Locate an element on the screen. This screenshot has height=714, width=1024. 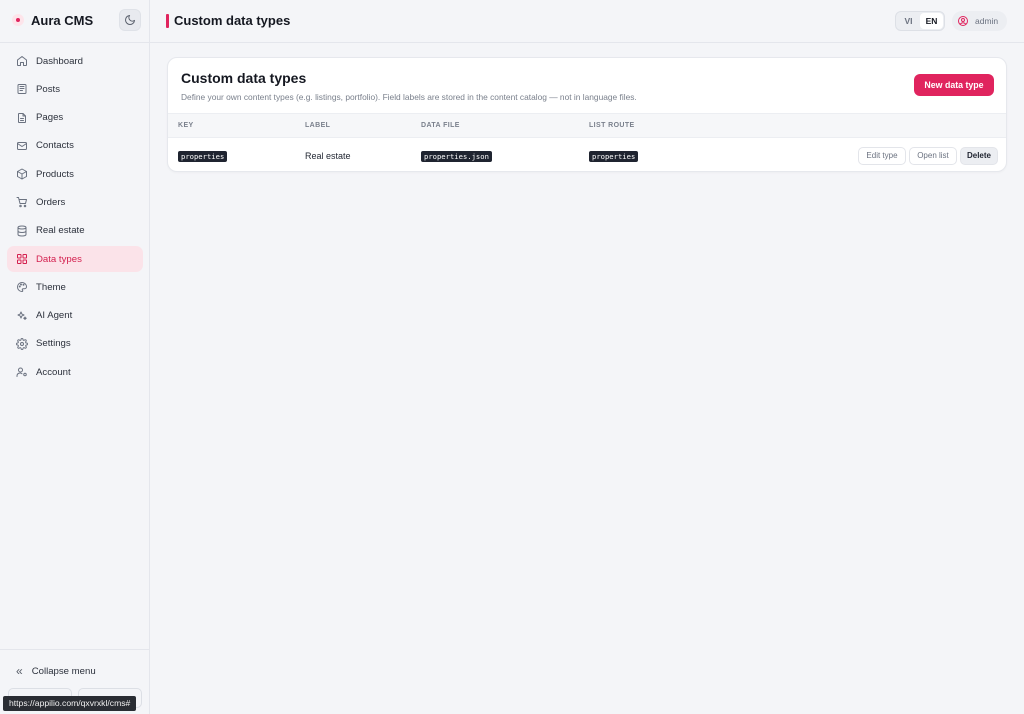
title-accent-bar is located at coordinates (167, 21).